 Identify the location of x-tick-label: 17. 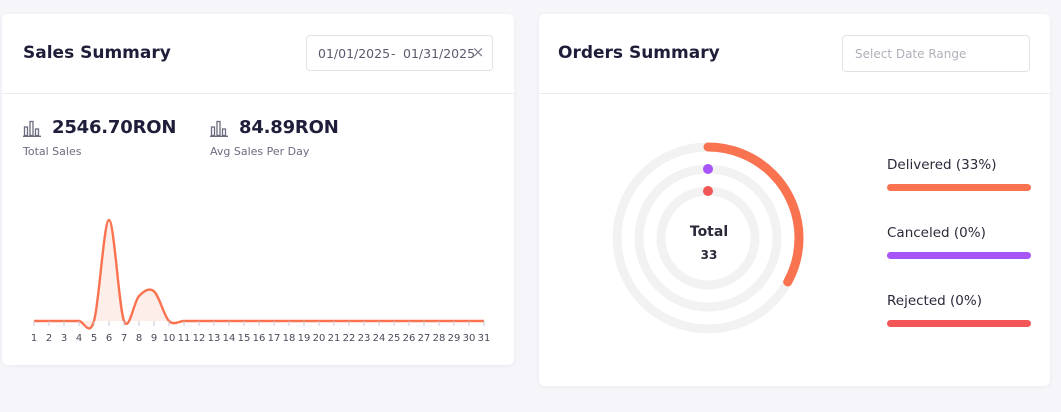
(274, 338).